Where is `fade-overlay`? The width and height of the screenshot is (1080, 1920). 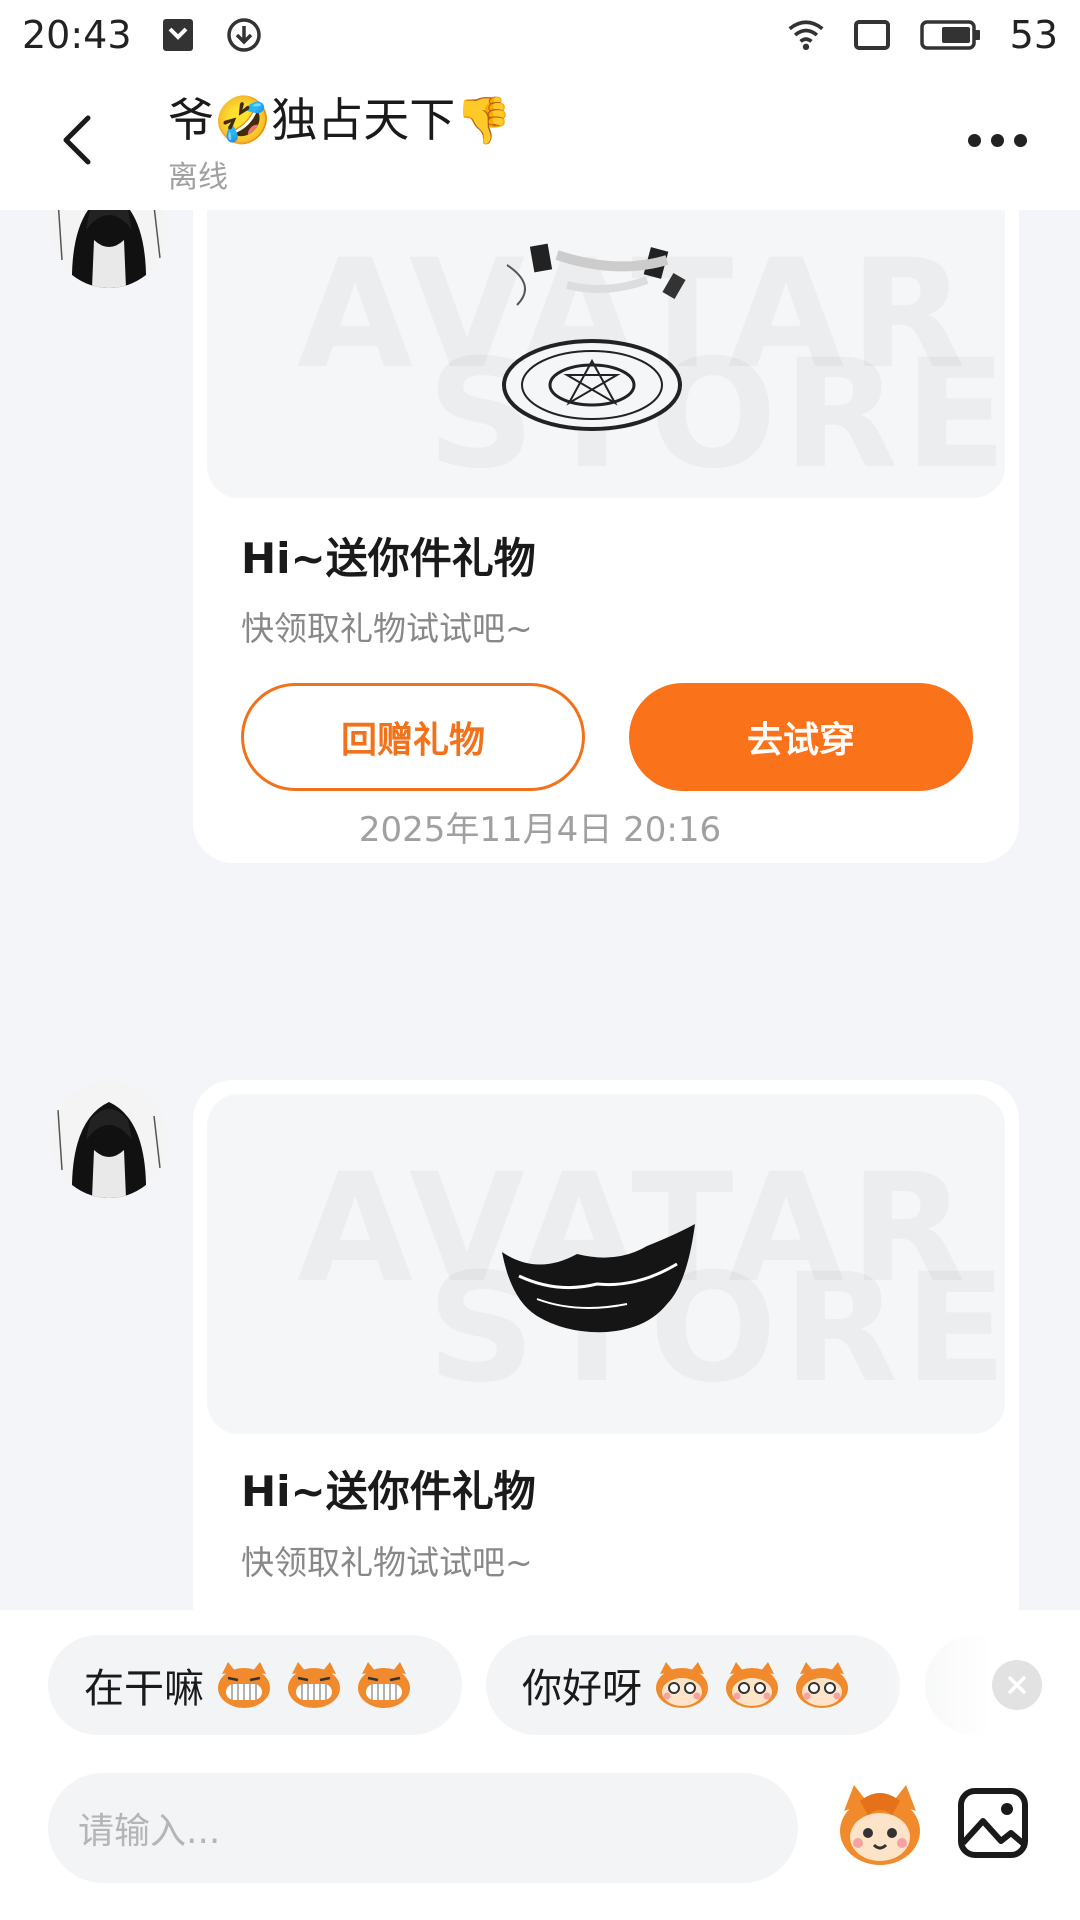 fade-overlay is located at coordinates (980, 1685).